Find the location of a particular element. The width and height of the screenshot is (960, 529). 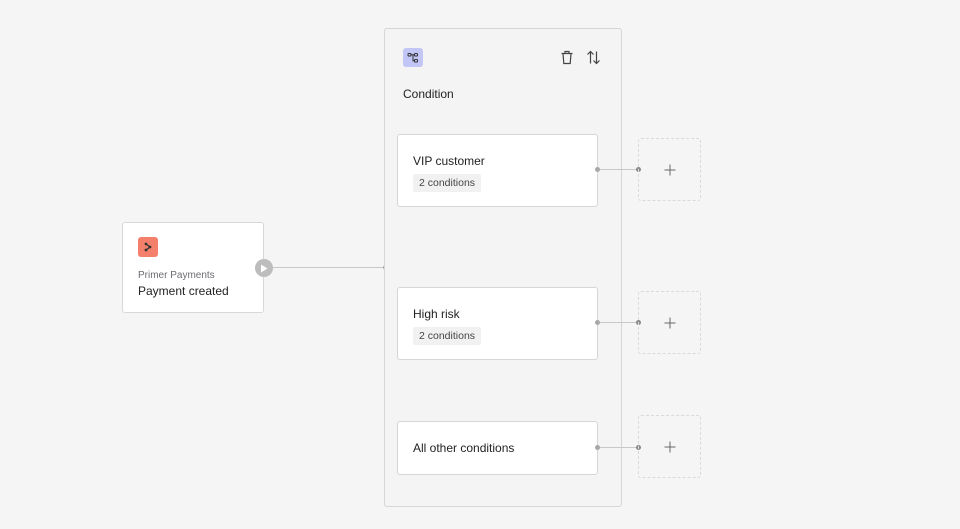

reorder-button is located at coordinates (593, 57).